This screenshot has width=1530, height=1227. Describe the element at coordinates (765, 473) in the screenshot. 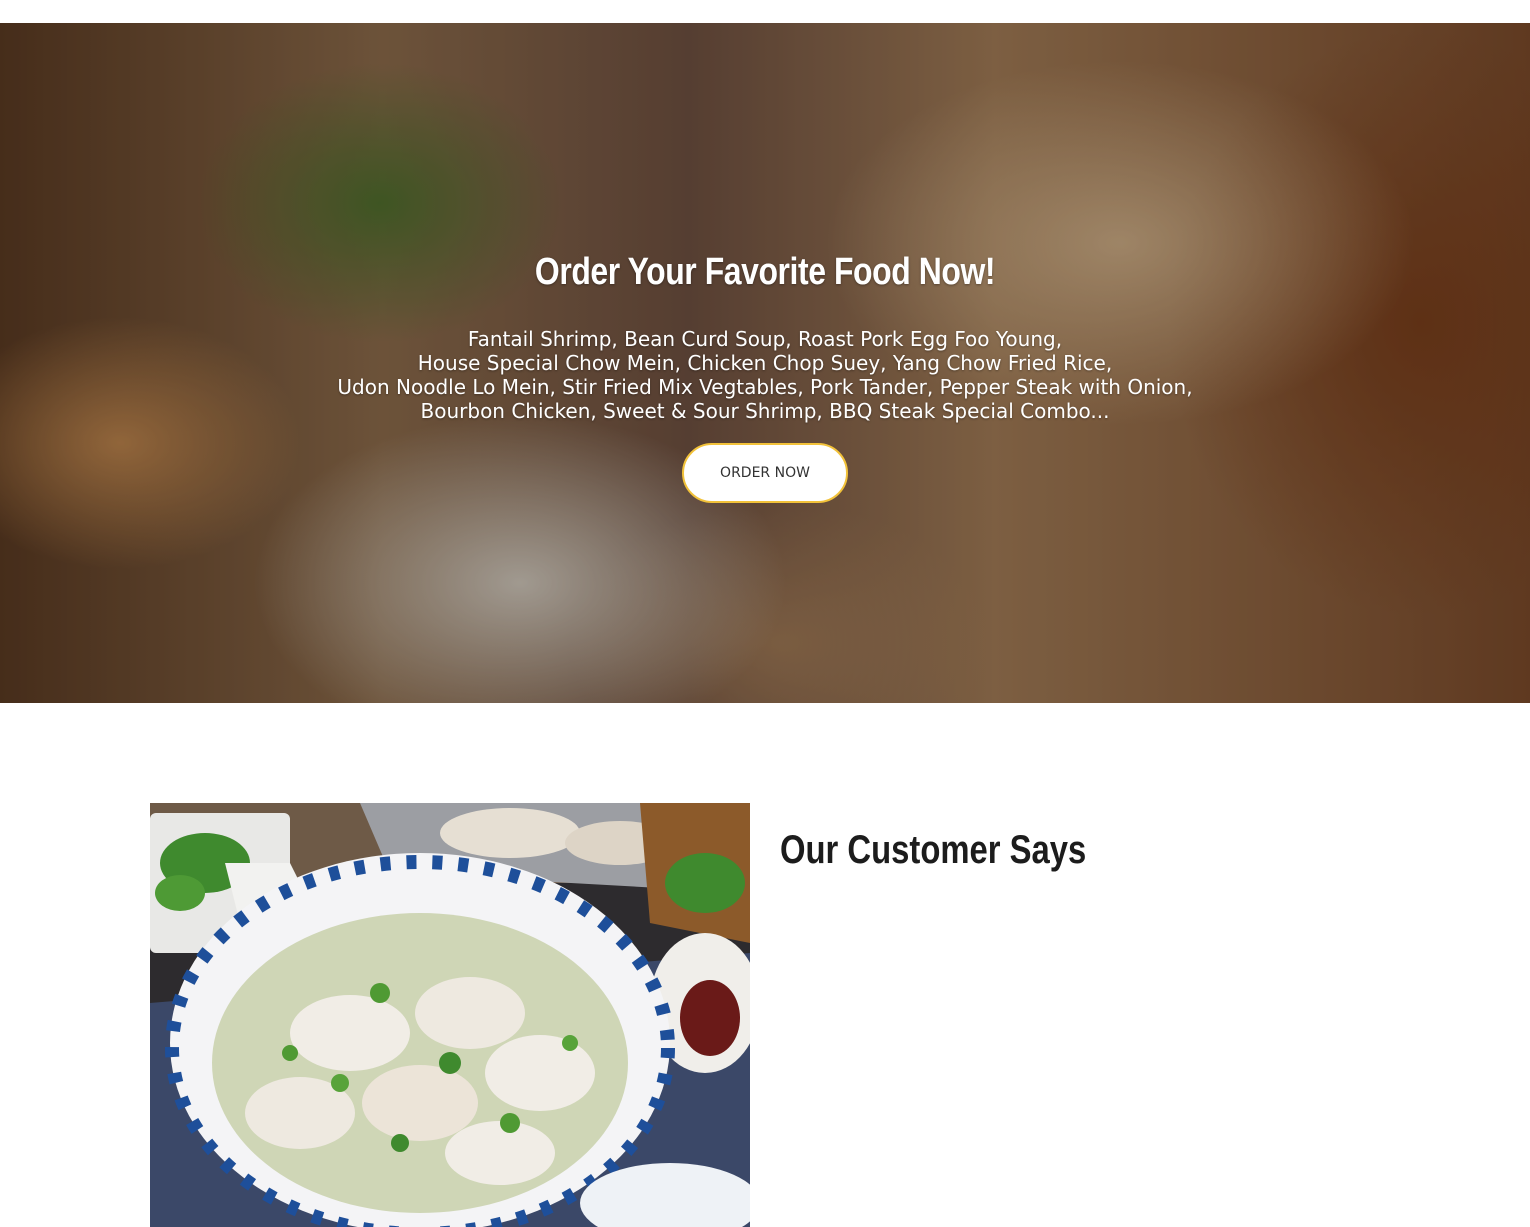

I see `order-now-button: ORDER NOW` at that location.